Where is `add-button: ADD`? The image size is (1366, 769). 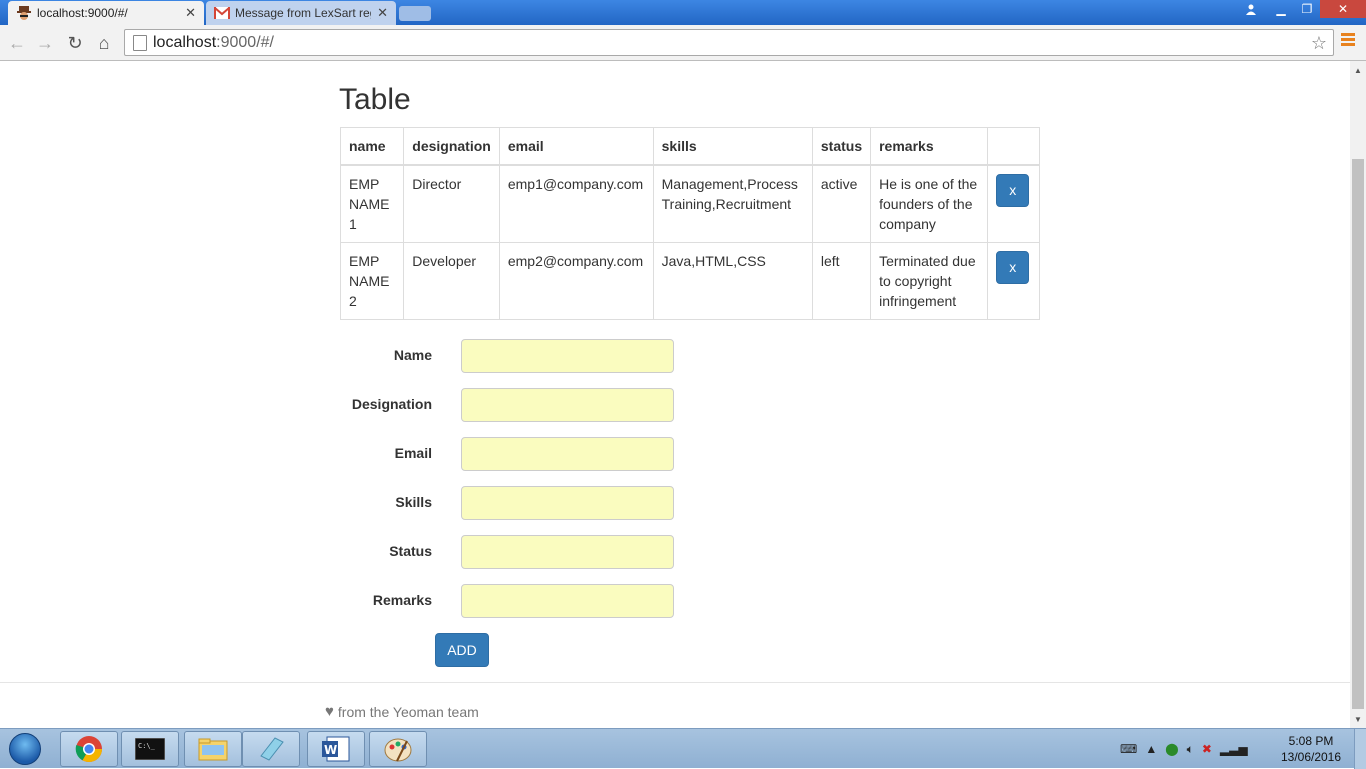 add-button: ADD is located at coordinates (462, 650).